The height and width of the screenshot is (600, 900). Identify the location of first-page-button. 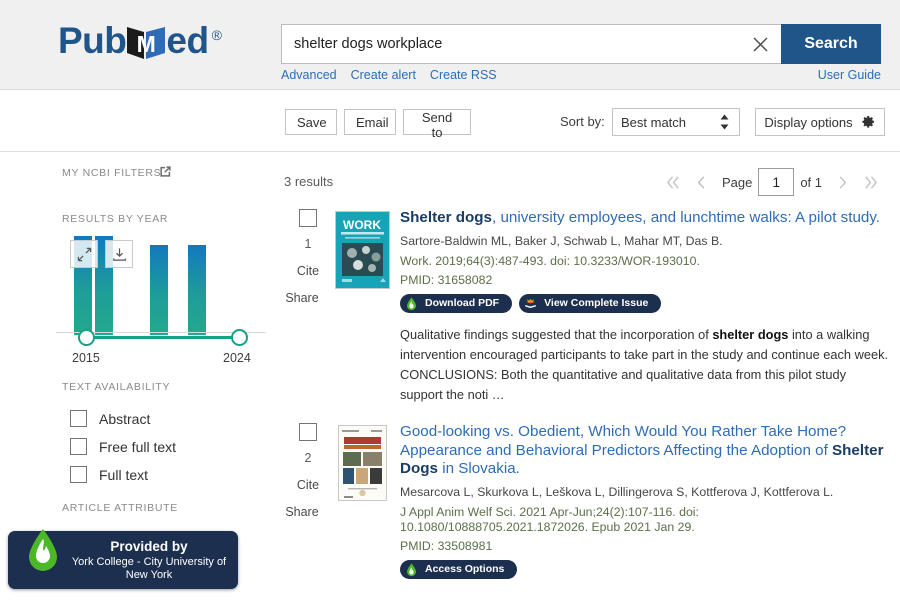
(674, 182).